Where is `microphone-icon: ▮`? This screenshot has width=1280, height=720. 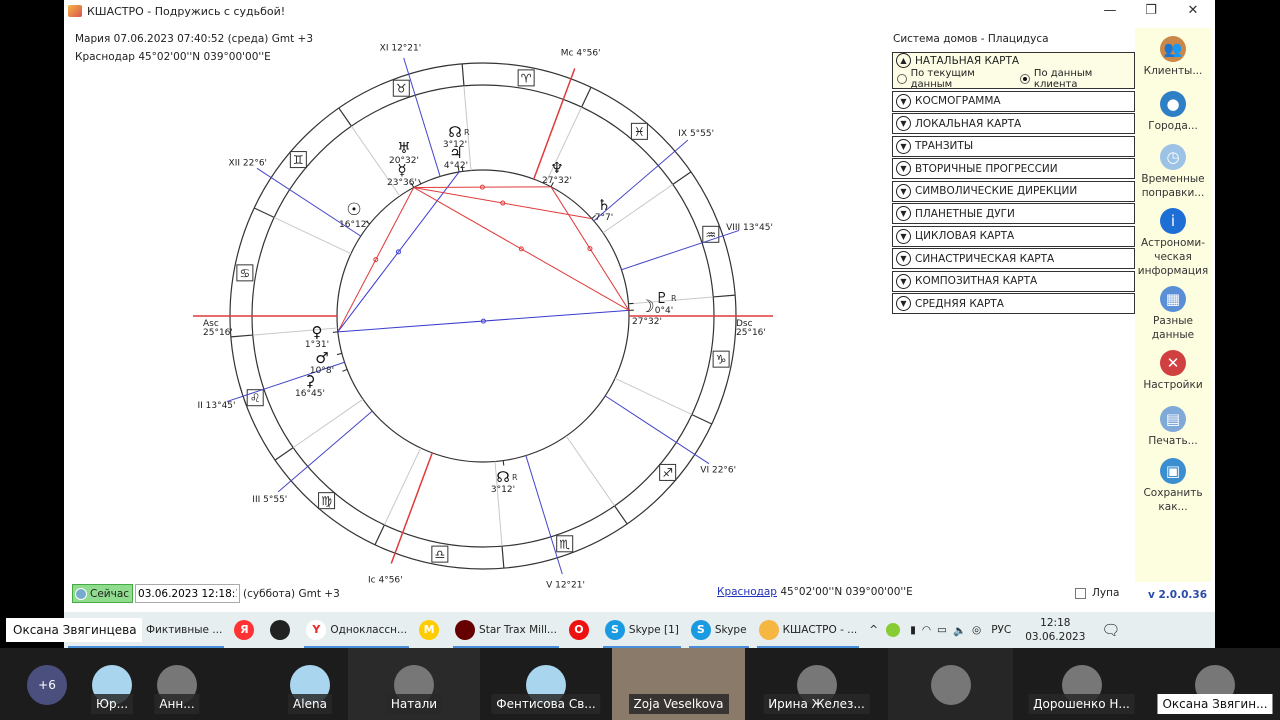 microphone-icon: ▮ is located at coordinates (913, 630).